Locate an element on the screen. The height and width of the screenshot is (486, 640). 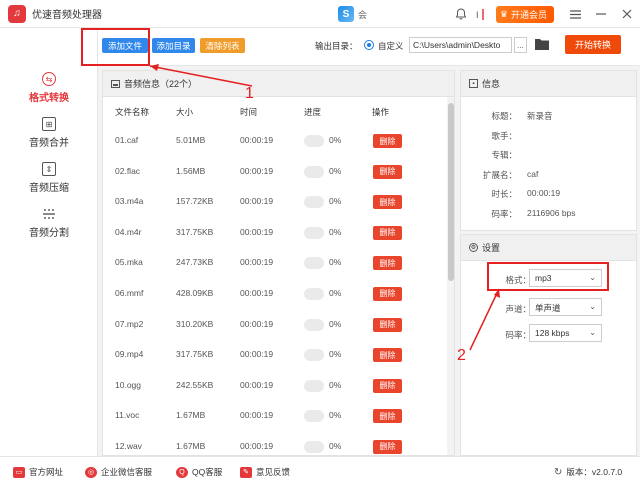
website-icon: ▭ is located at coordinates (19, 472).